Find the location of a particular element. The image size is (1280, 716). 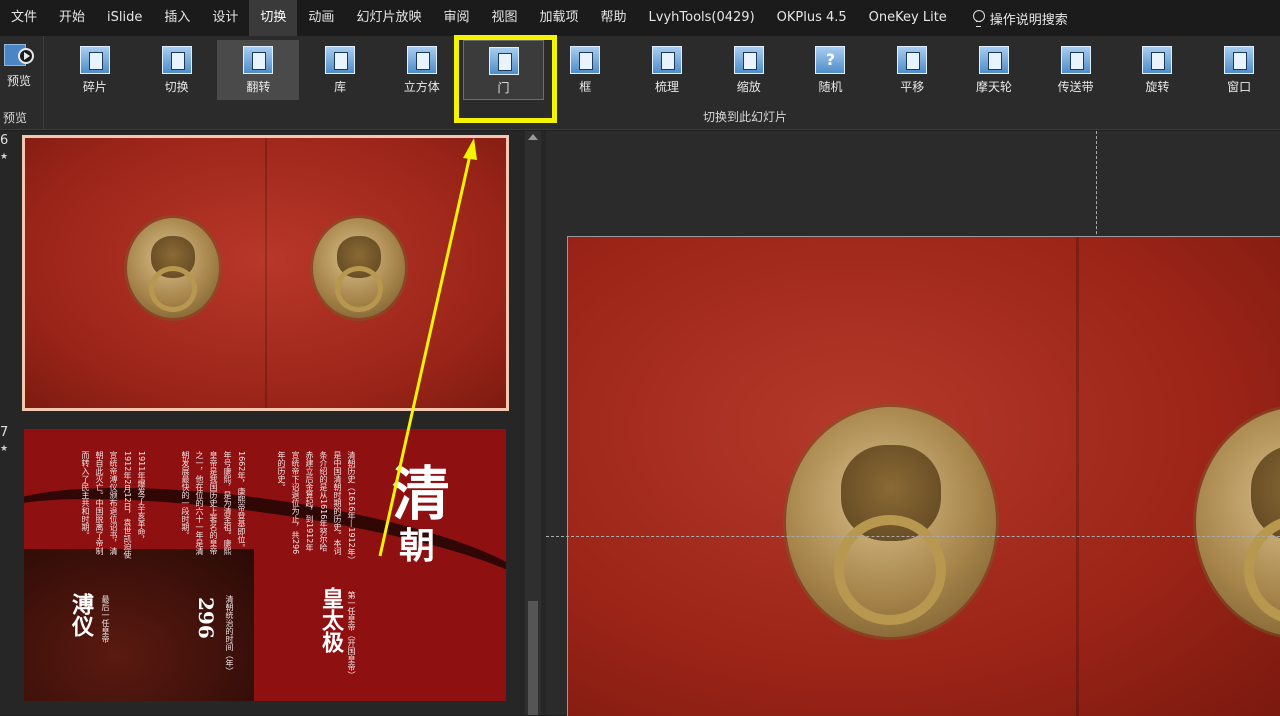

effect-pan: 平移 is located at coordinates (912, 70).